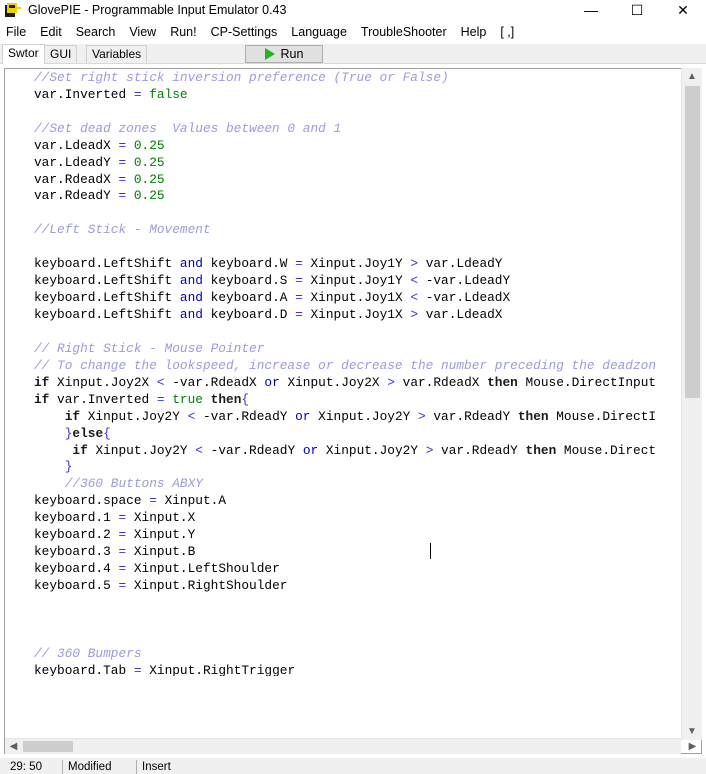  Describe the element at coordinates (358, 163) in the screenshot. I see `code-line: var.LdeadY = 0.25` at that location.